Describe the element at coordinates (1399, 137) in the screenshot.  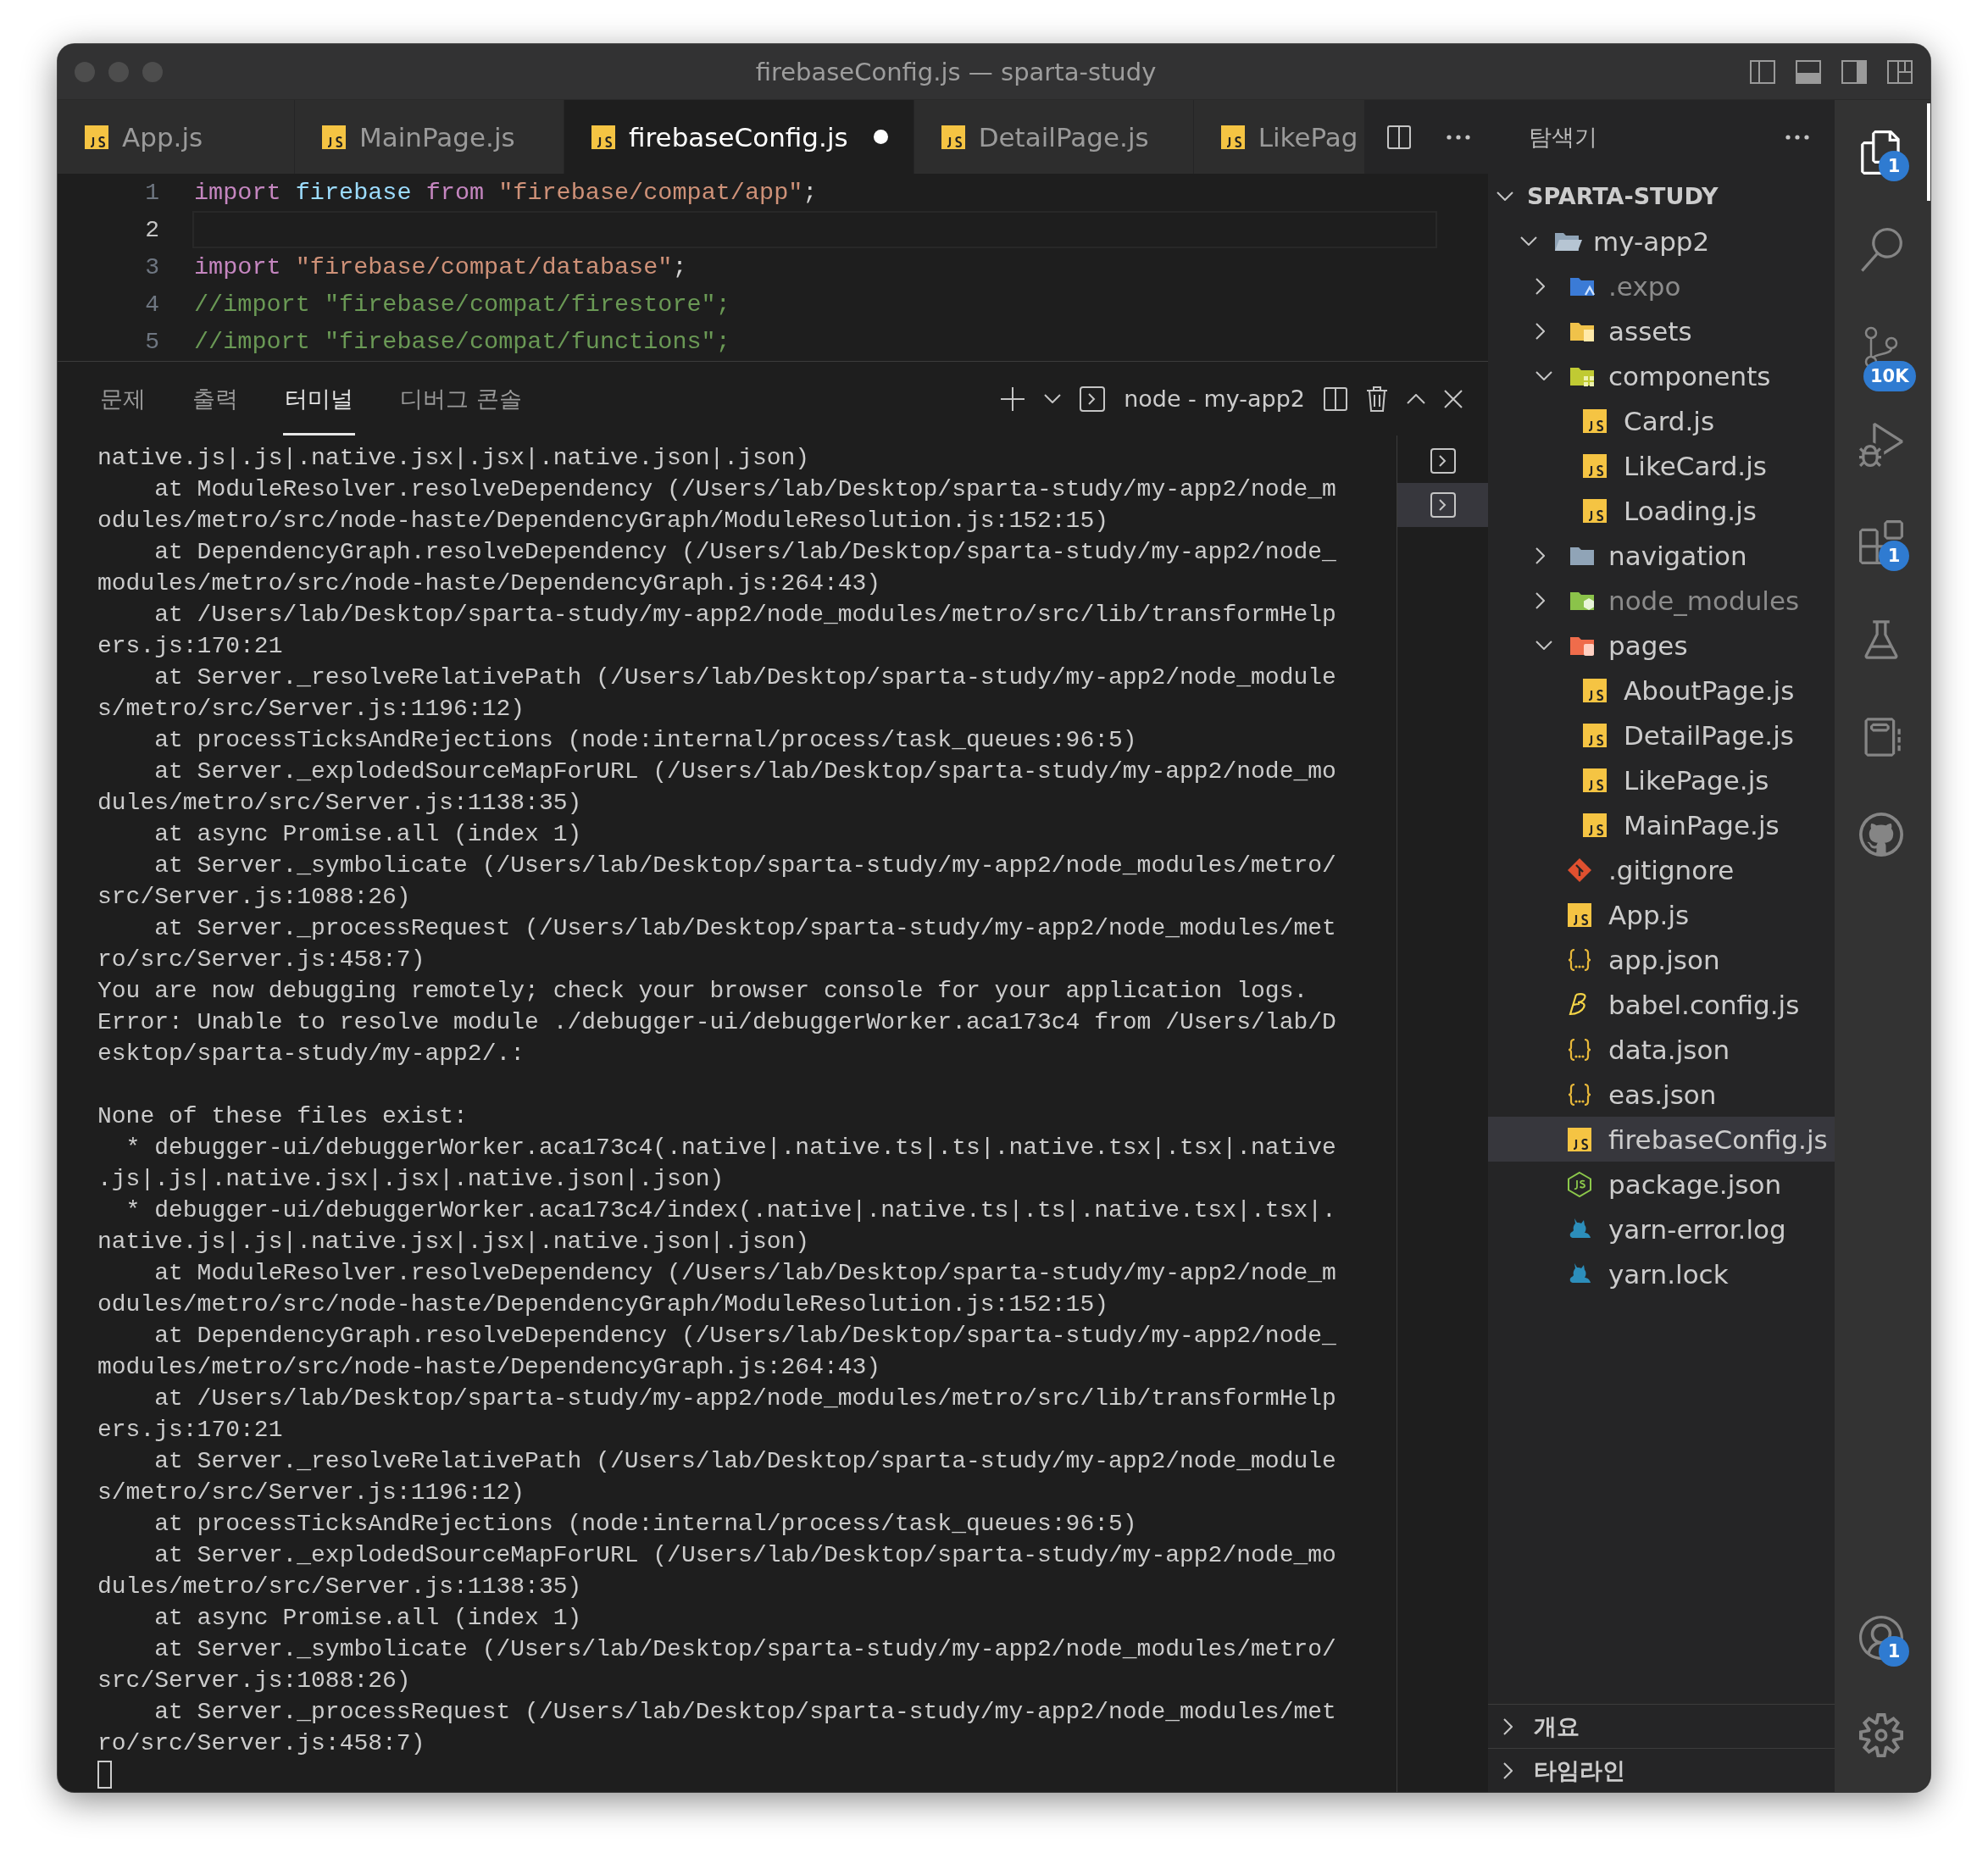
I see `split-editor-icon` at that location.